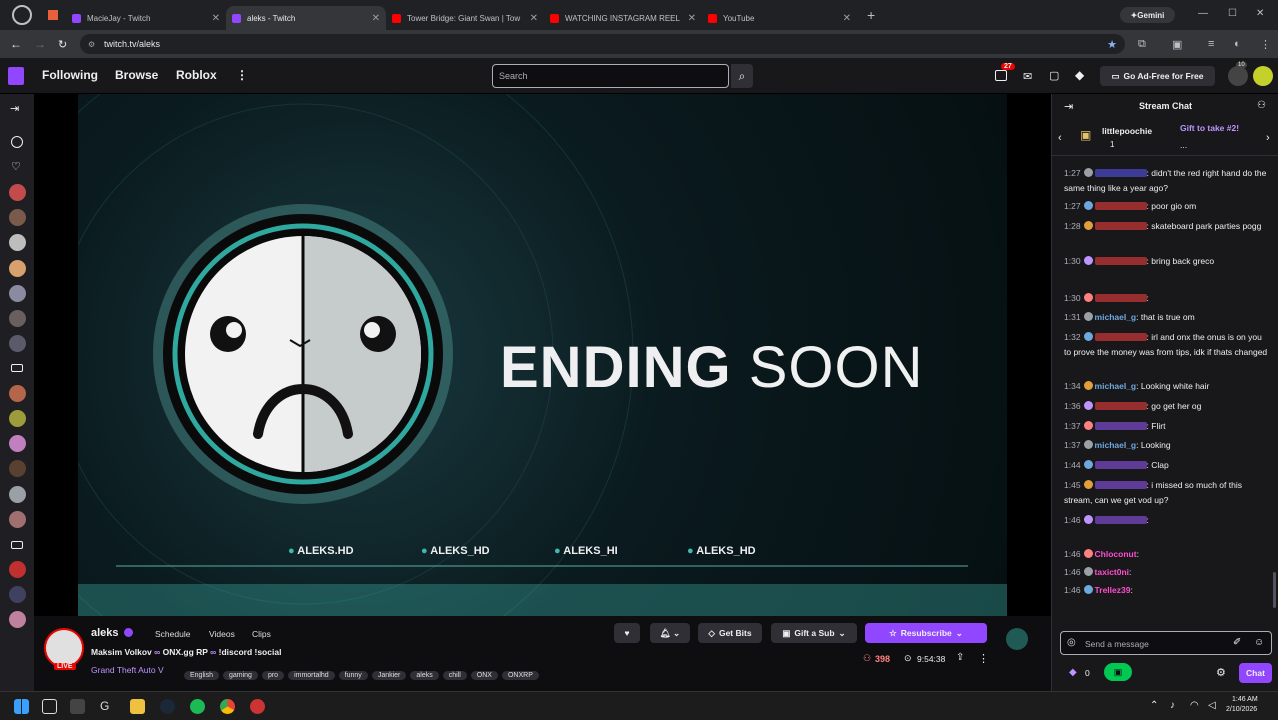 The image size is (1278, 720). What do you see at coordinates (17, 368) in the screenshot?
I see `video-camera-icon` at bounding box center [17, 368].